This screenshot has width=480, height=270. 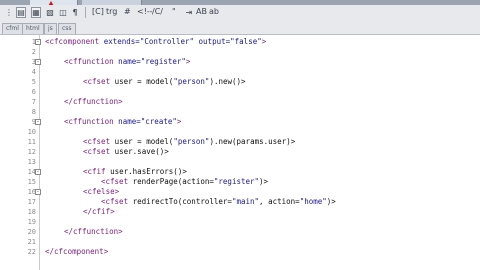 What do you see at coordinates (111, 11) in the screenshot?
I see `trigger-button: trg` at bounding box center [111, 11].